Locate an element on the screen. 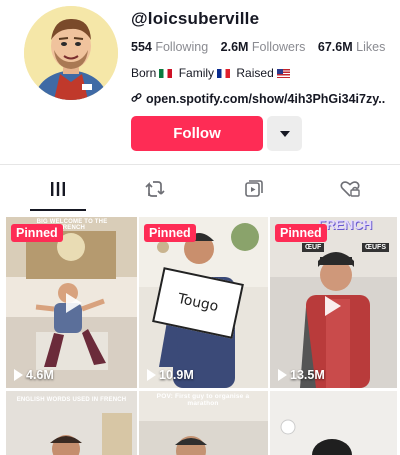  profile-link: open.spotify.com/show/4ih3PhGi34i7zy.. is located at coordinates (258, 99).